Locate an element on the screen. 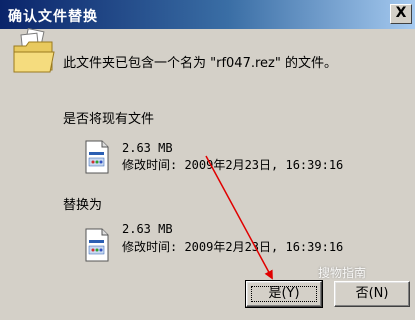 The image size is (415, 320). close-button: X is located at coordinates (401, 14).